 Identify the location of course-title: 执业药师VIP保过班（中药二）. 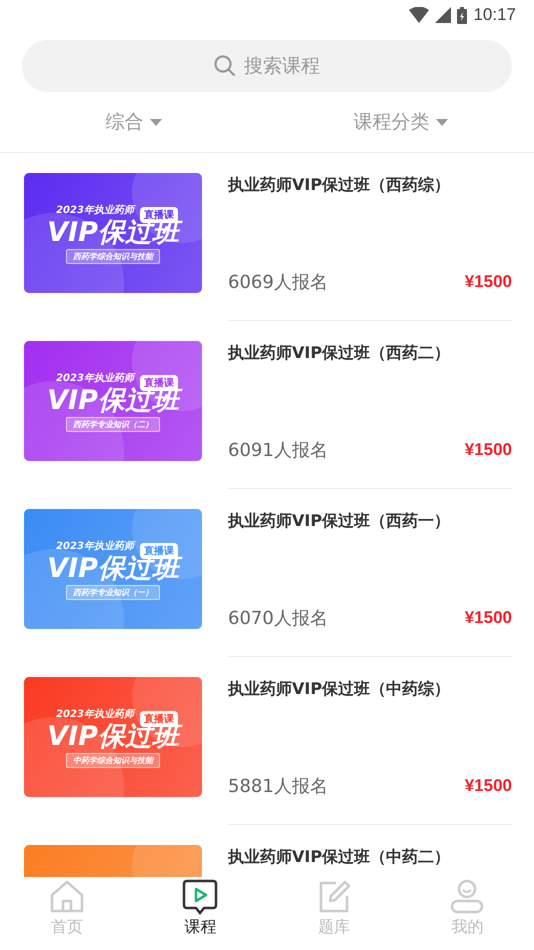
(370, 857).